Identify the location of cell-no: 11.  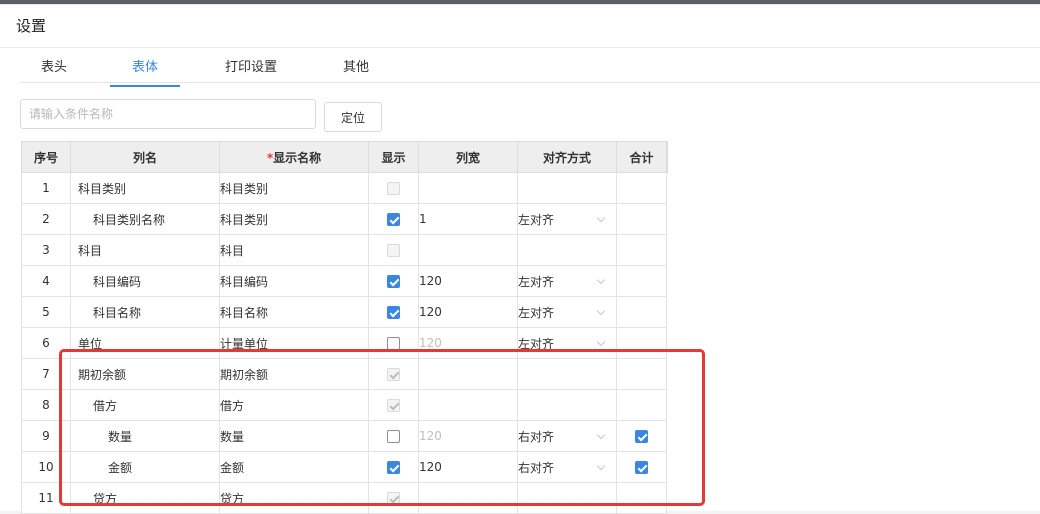
(46, 498).